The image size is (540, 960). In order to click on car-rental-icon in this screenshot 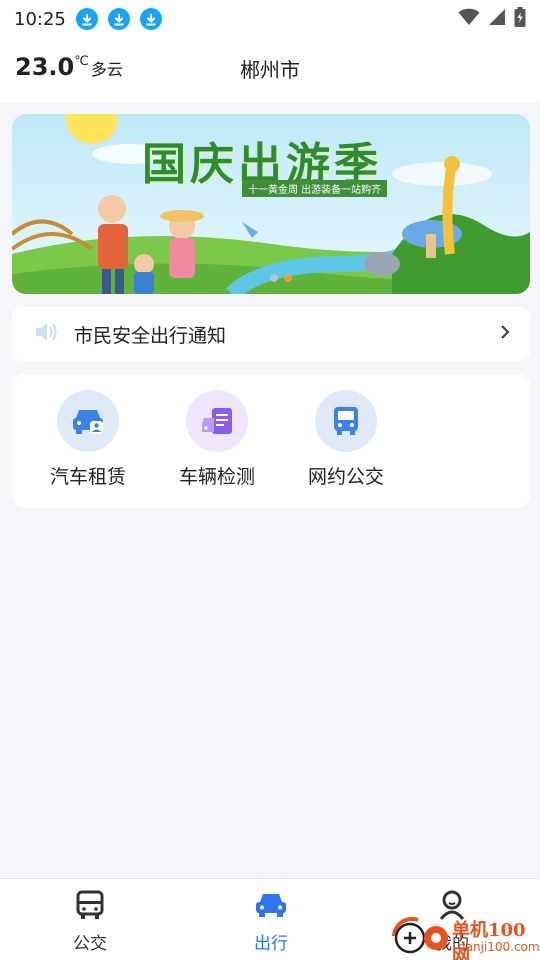, I will do `click(88, 421)`.